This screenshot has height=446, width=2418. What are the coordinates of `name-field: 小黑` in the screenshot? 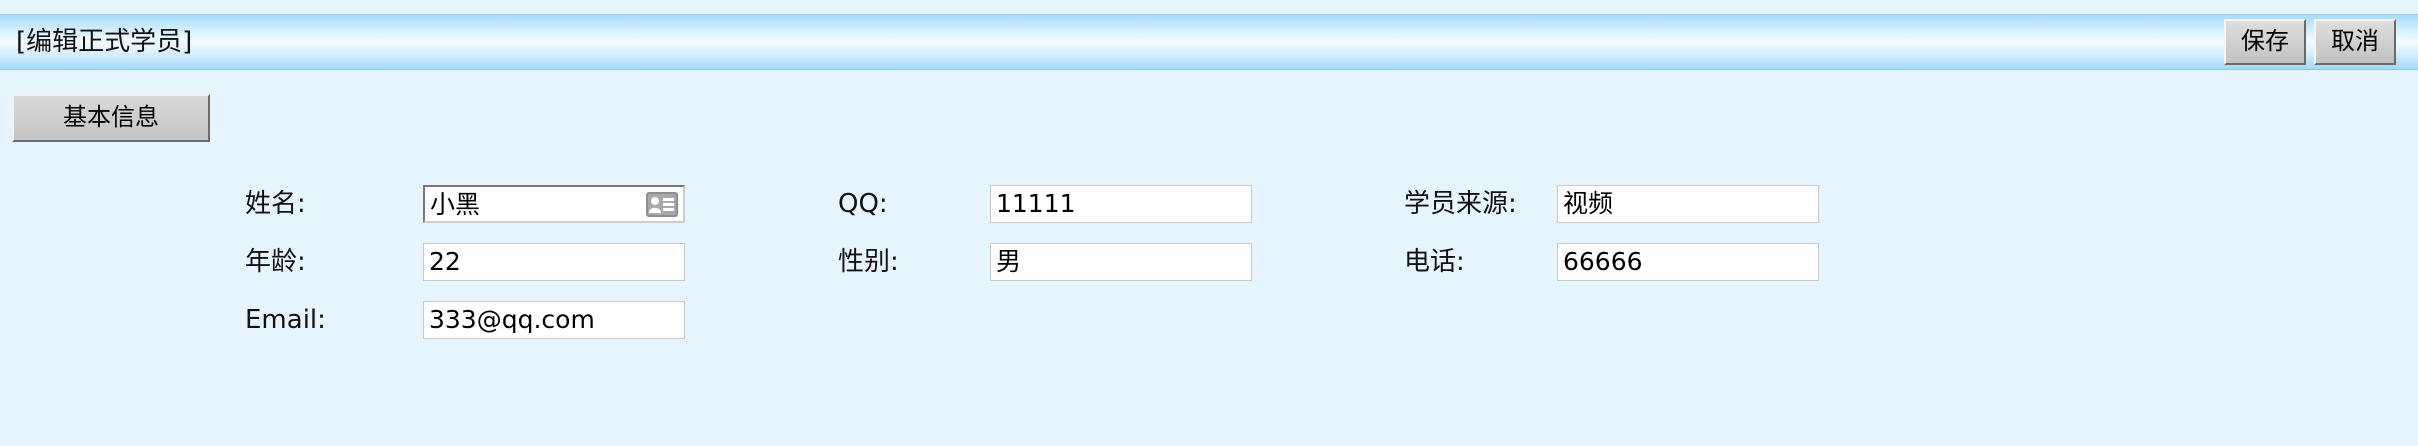 It's located at (554, 204).